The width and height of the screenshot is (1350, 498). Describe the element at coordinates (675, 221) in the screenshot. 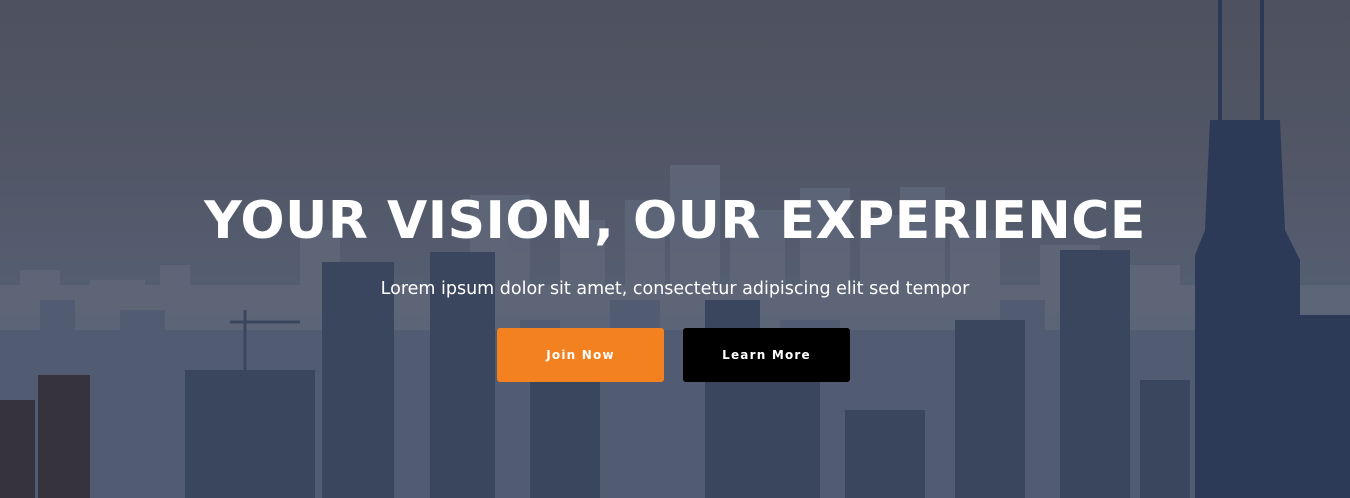

I see `hero-title: YOUR VISION, OUR EXPERIENCE` at that location.